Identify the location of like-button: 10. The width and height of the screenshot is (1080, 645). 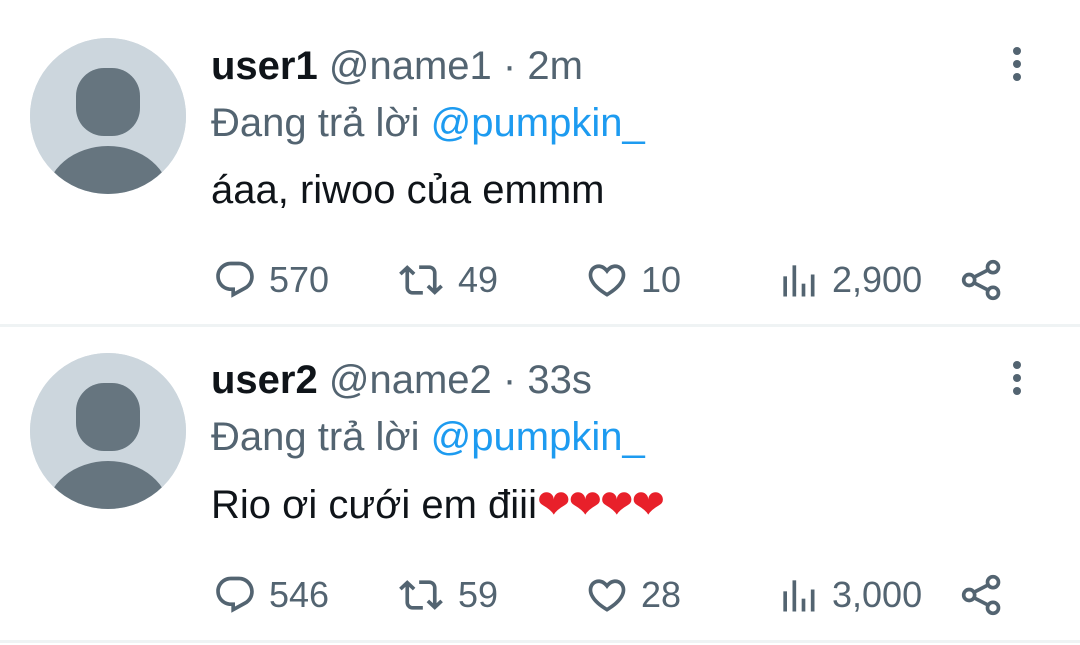
(633, 280).